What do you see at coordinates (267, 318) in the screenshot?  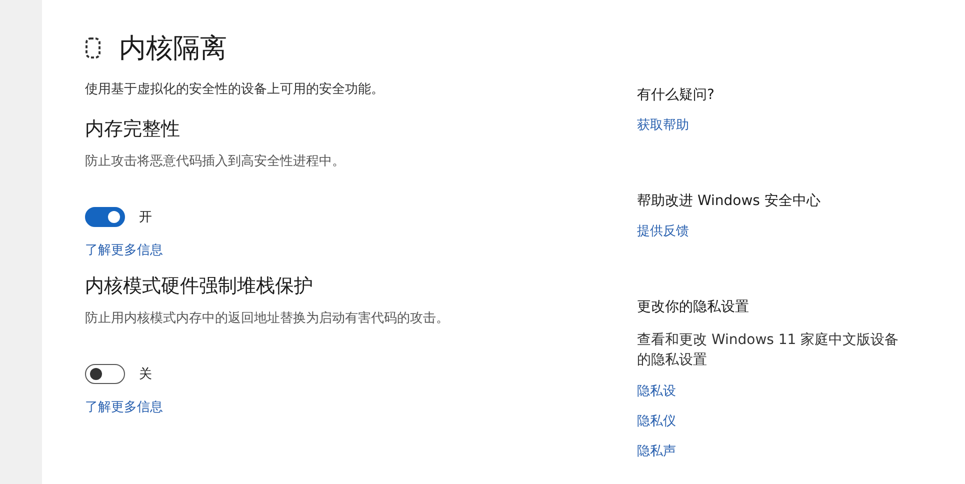 I see `section-description: 防止用内核模式内存中的返回地址替换为启动有害代码的攻击。` at bounding box center [267, 318].